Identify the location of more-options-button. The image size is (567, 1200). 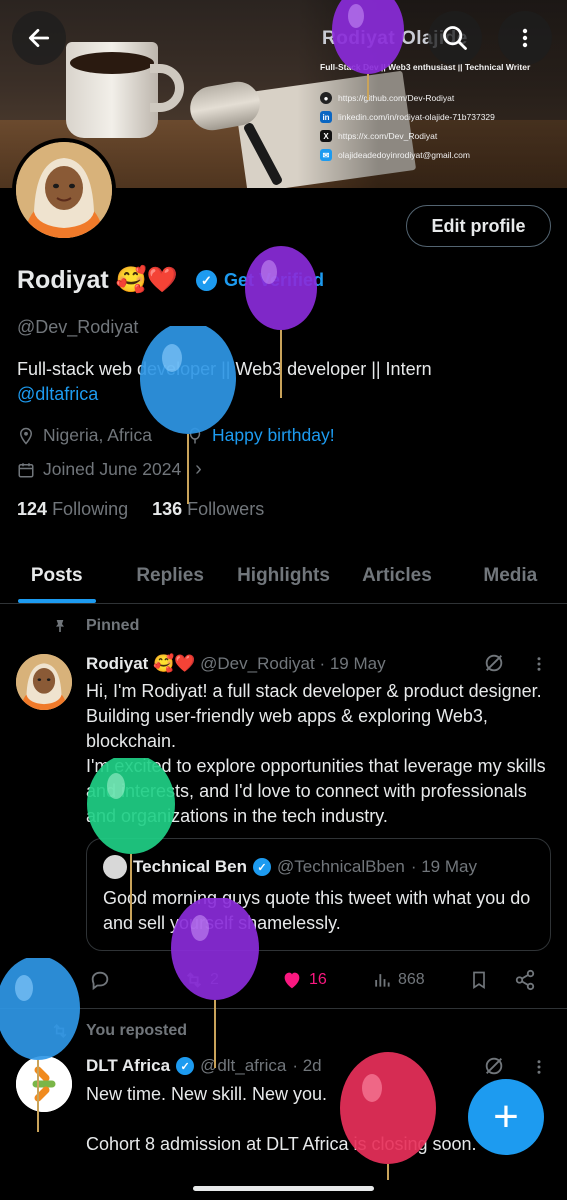
(525, 38).